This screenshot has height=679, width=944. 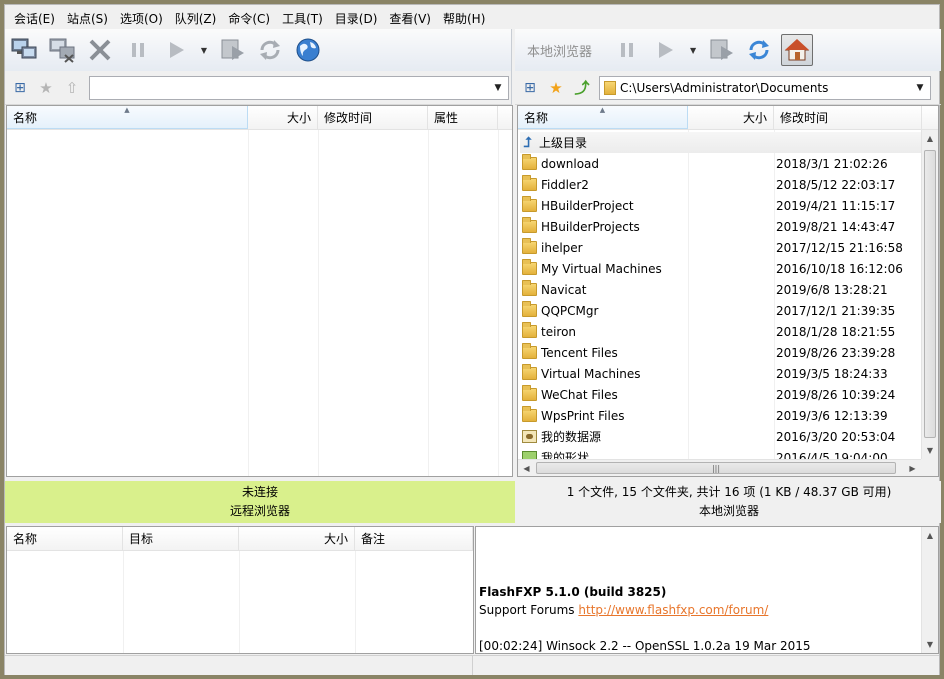 I want to click on menu-options: 选项(O), so click(x=141, y=18).